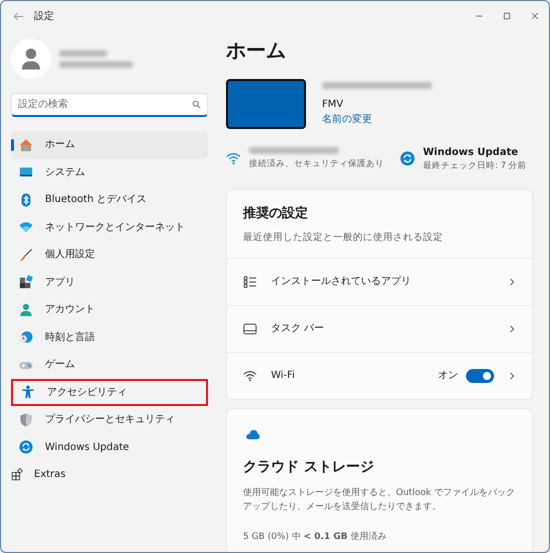  What do you see at coordinates (26, 172) in the screenshot?
I see `monitor-icon` at bounding box center [26, 172].